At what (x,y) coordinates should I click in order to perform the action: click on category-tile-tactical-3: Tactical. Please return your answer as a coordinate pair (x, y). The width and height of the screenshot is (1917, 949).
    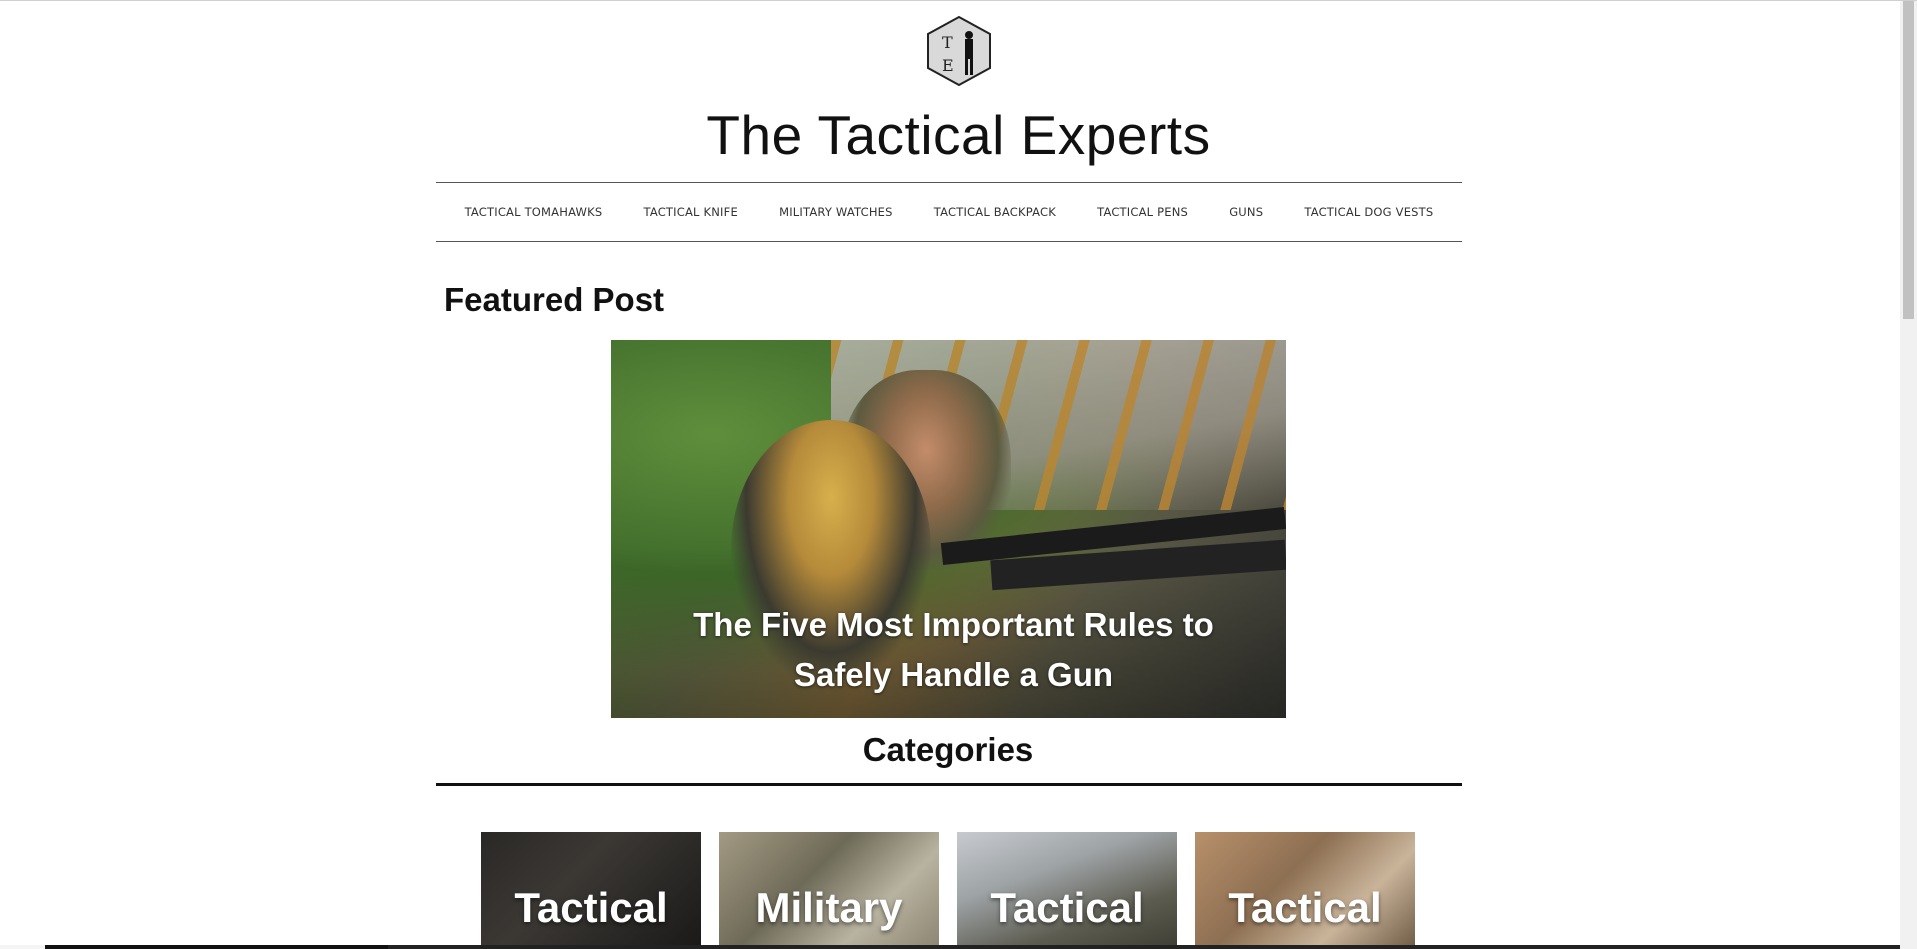
    Looking at the image, I should click on (1305, 890).